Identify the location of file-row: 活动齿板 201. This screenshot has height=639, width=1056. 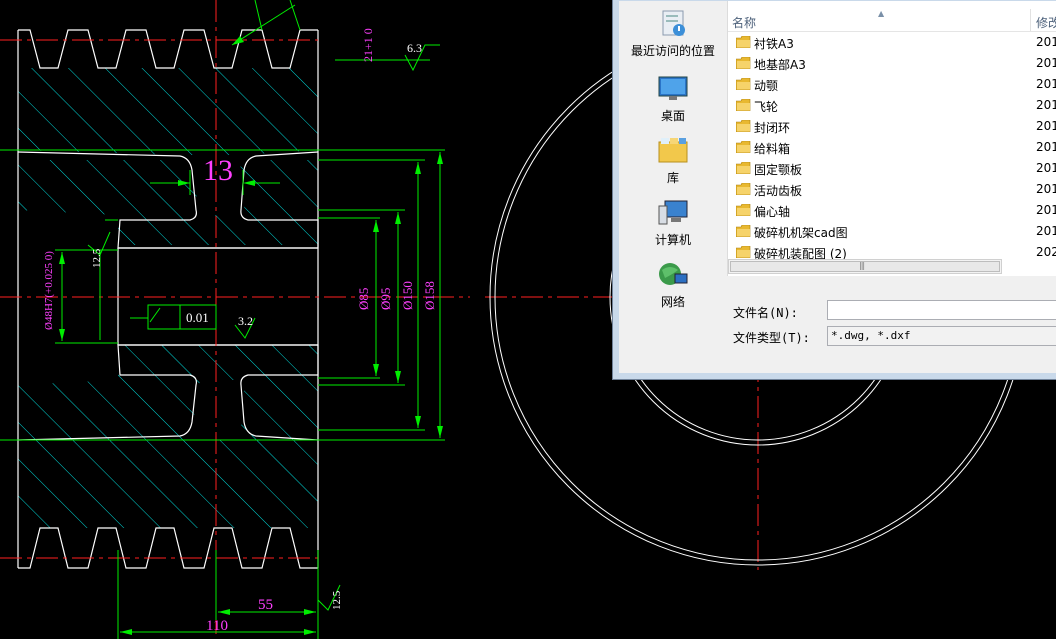
(892, 189).